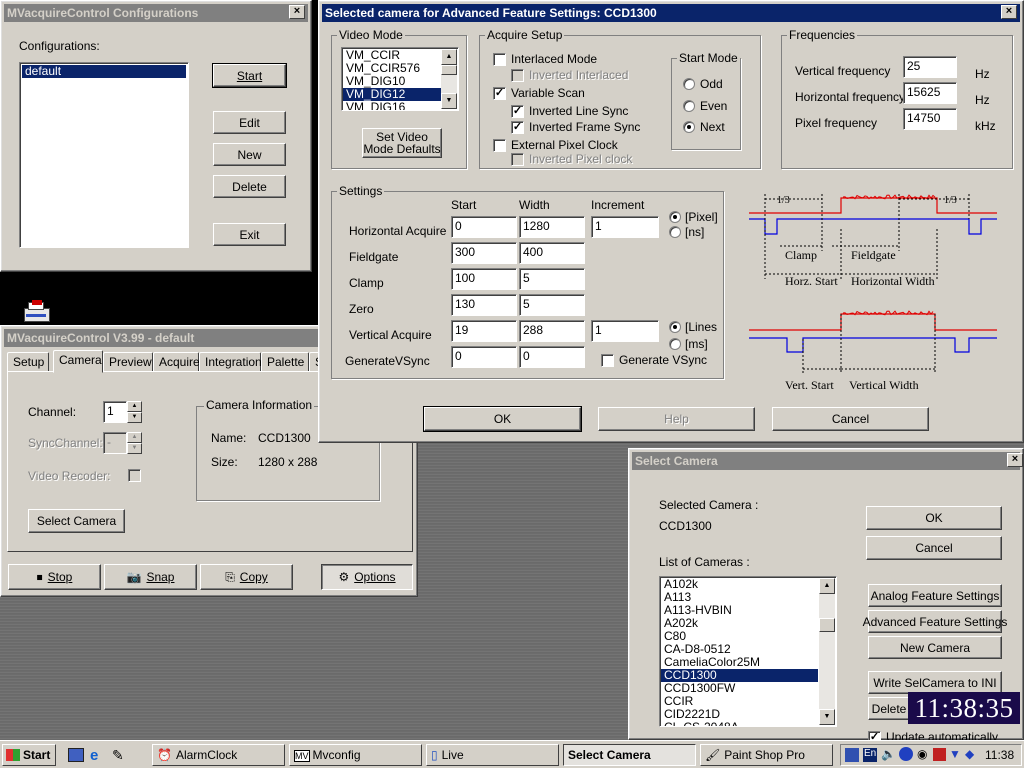 This screenshot has height=768, width=1024. I want to click on edit-icon: ✎, so click(118, 755).